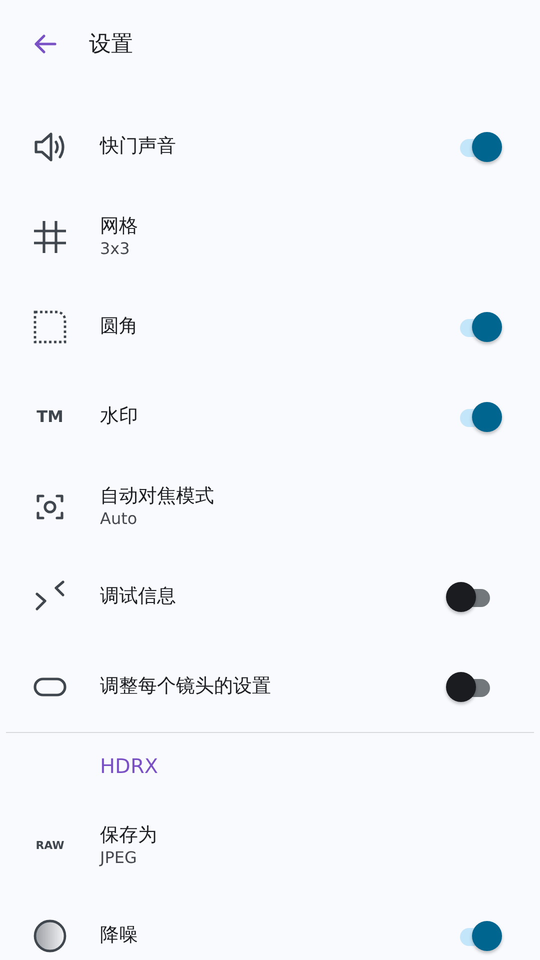 This screenshot has height=960, width=540. Describe the element at coordinates (50, 327) in the screenshot. I see `rounded-corner-icon` at that location.